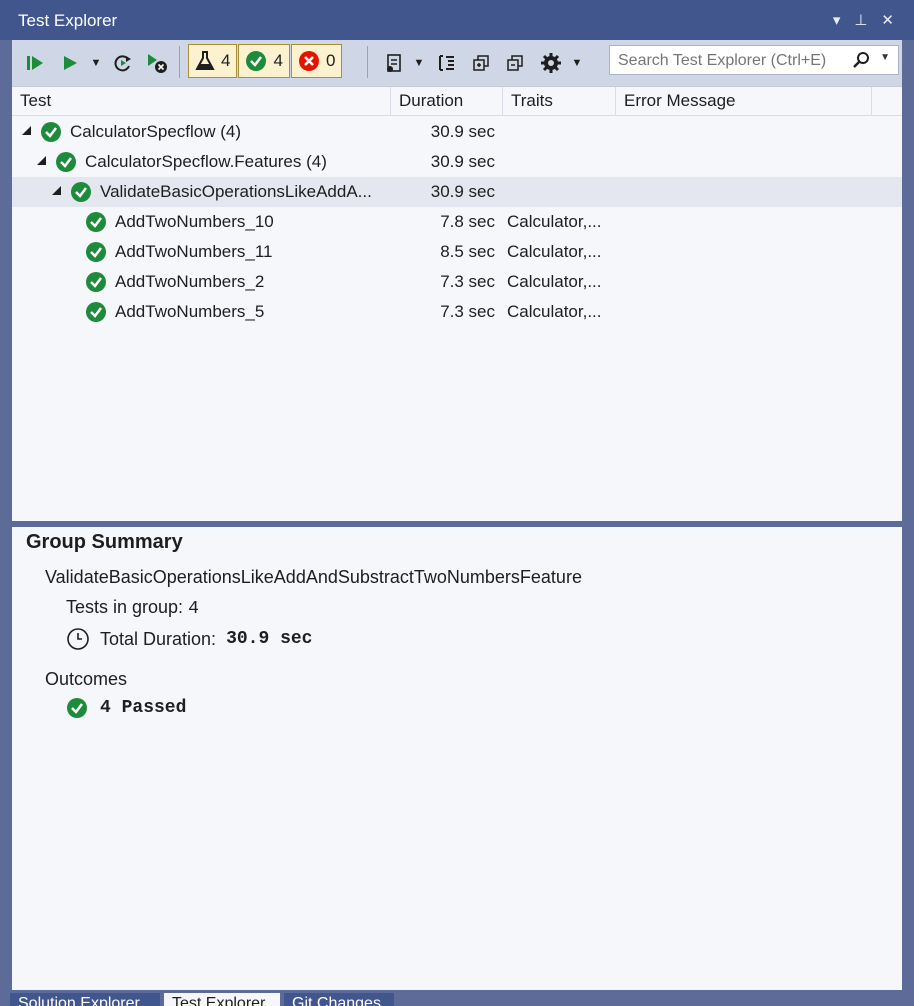 This screenshot has width=914, height=1006. Describe the element at coordinates (394, 63) in the screenshot. I see `playlist-icon` at that location.